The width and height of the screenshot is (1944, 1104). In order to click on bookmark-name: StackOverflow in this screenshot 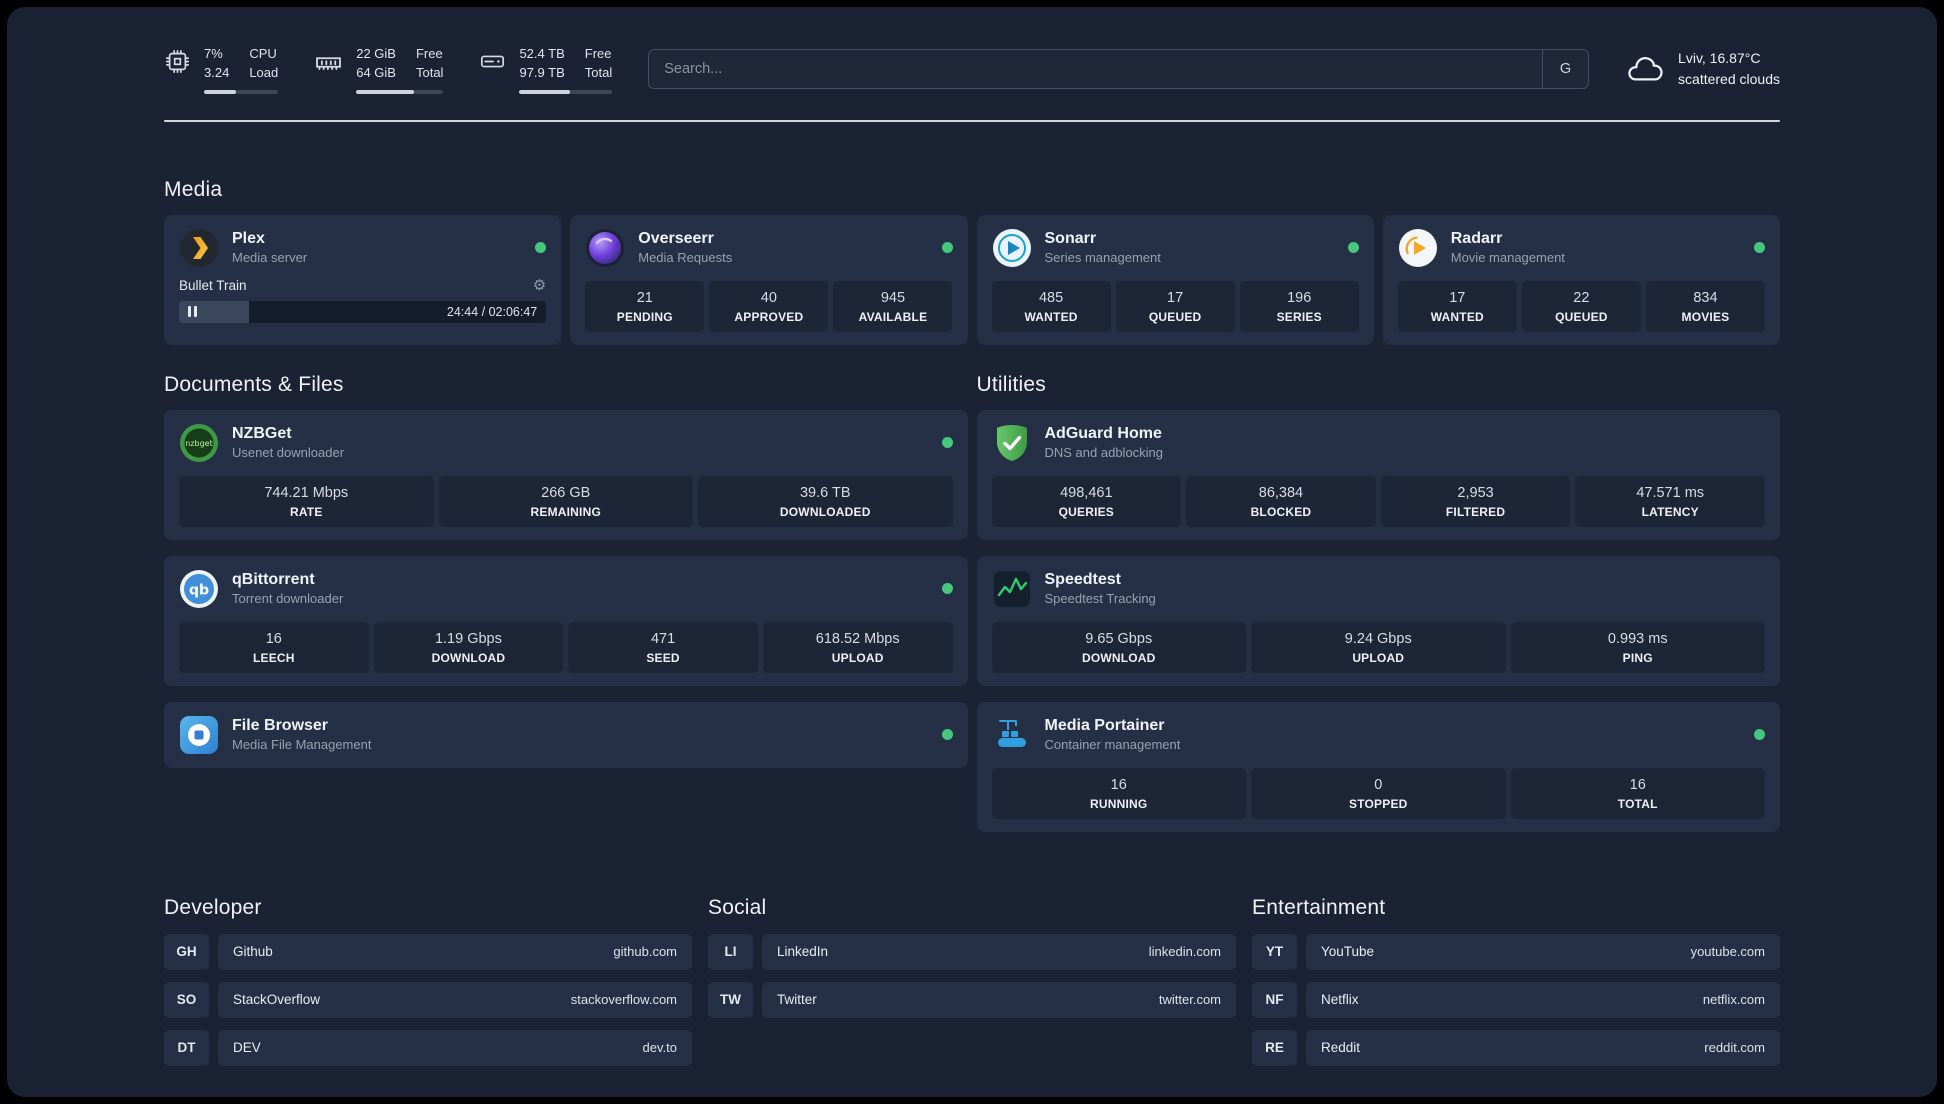, I will do `click(277, 1000)`.